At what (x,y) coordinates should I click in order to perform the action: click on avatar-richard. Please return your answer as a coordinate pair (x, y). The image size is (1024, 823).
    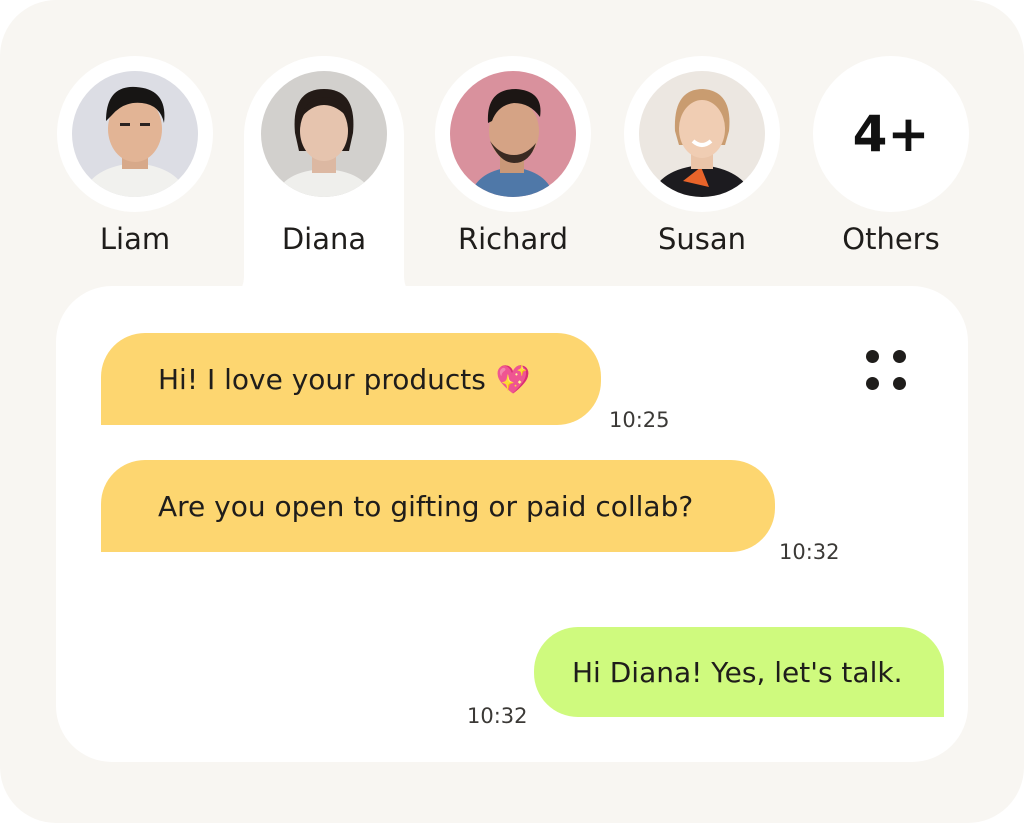
    Looking at the image, I should click on (513, 134).